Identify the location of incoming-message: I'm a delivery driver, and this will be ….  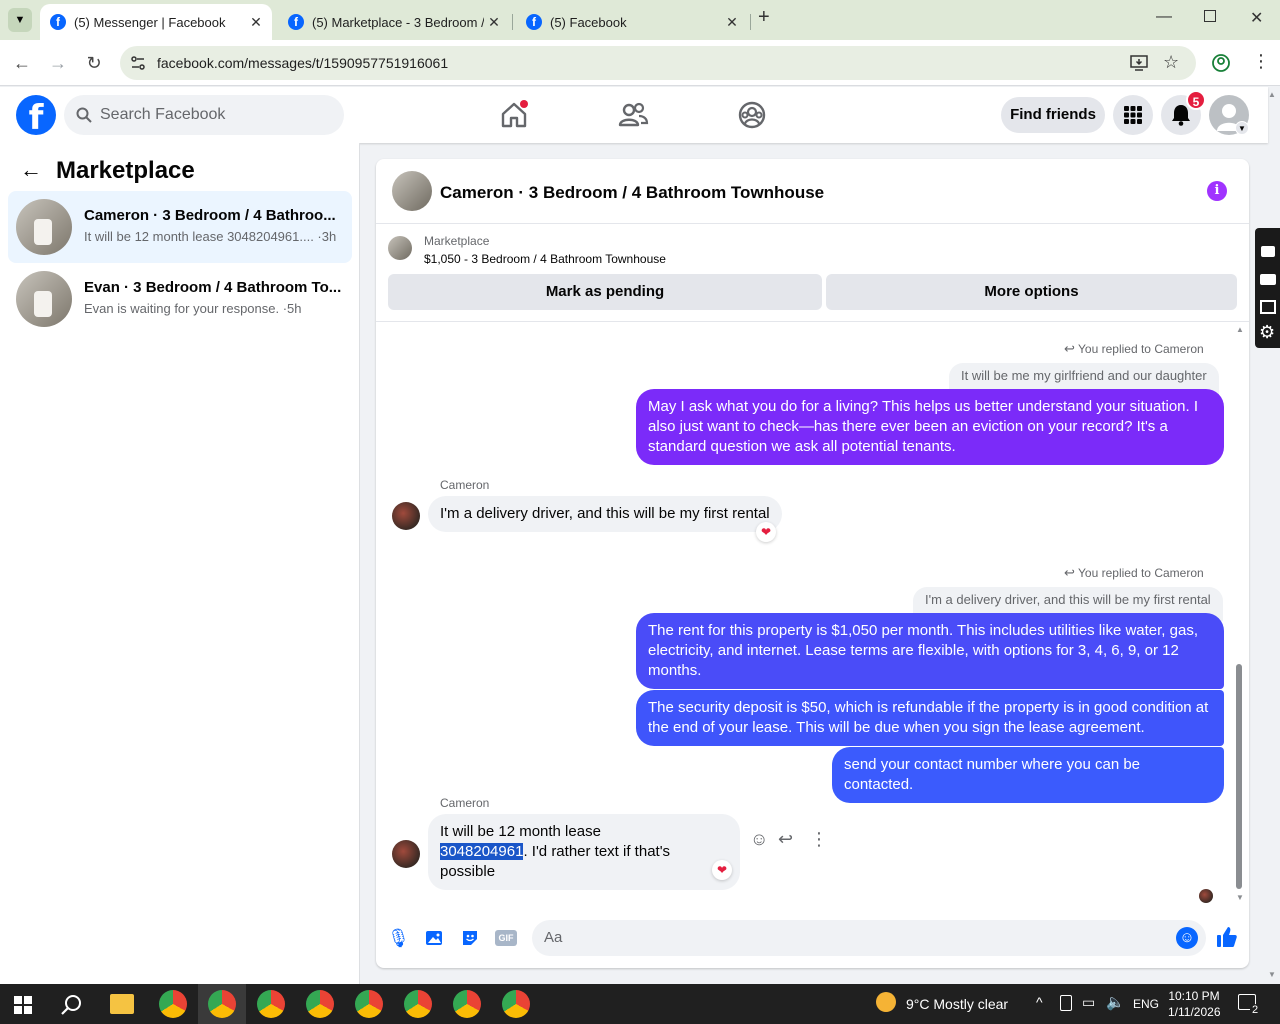
(605, 514).